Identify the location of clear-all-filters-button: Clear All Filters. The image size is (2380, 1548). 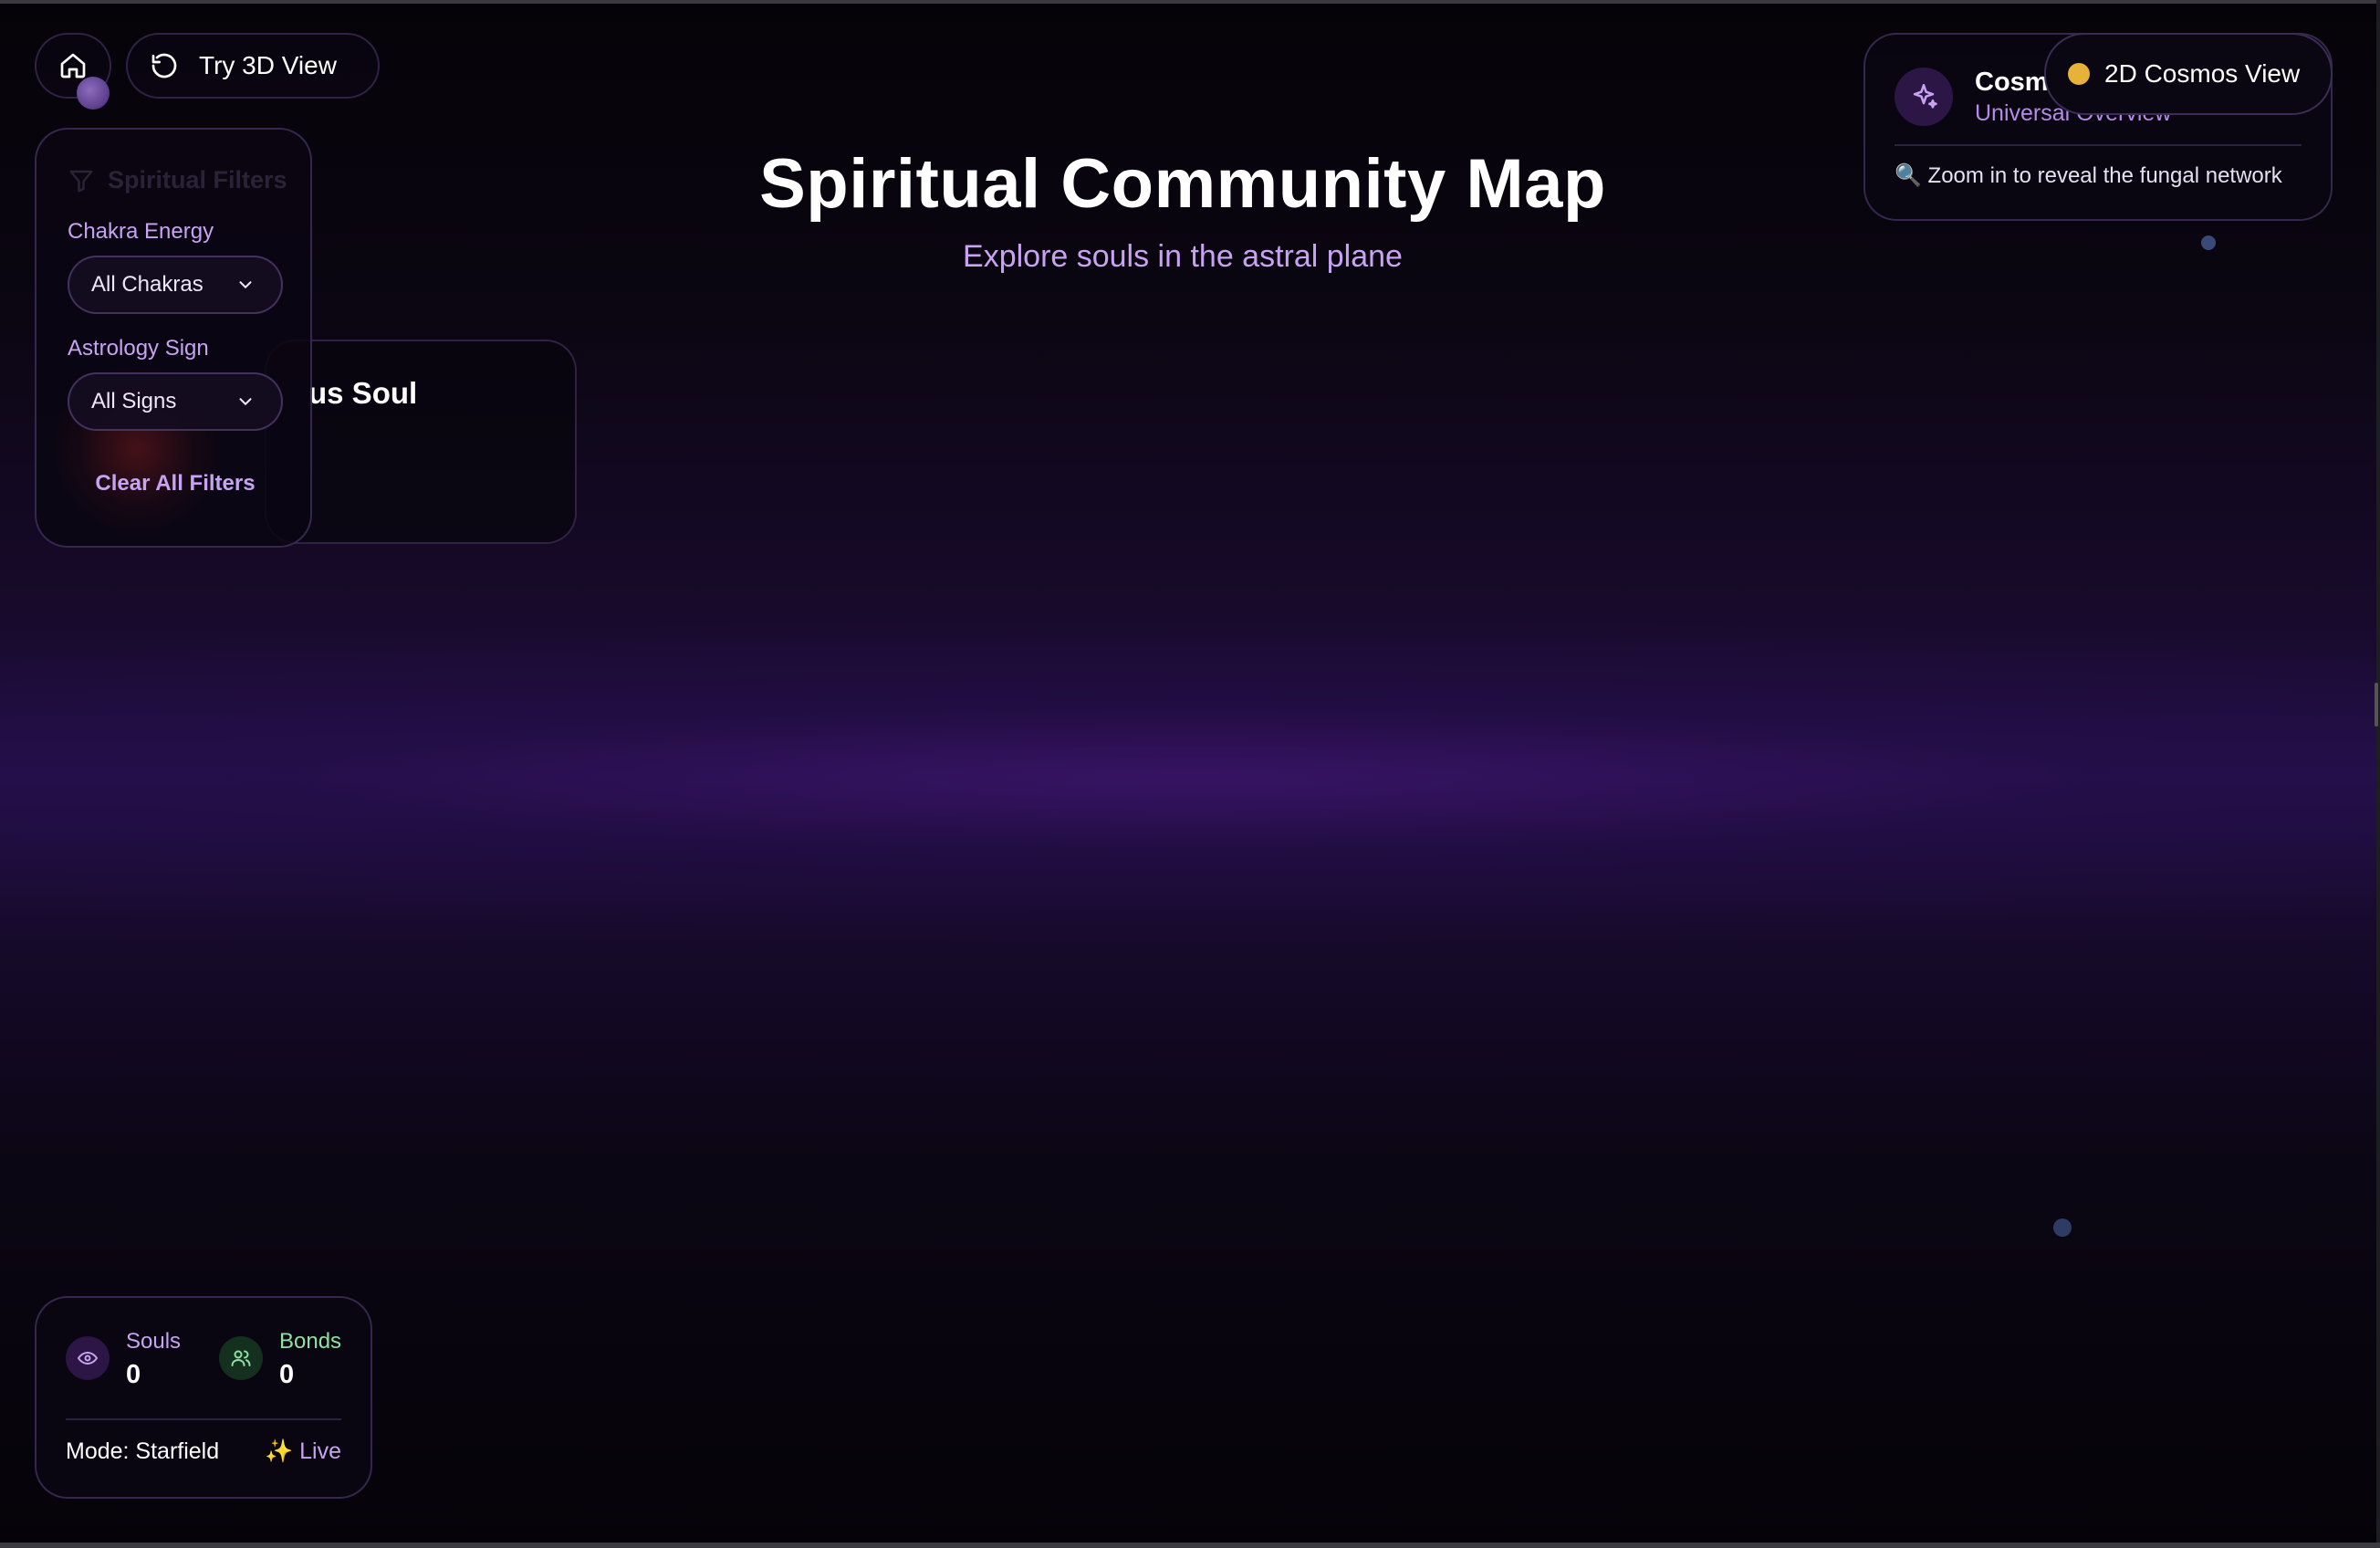
(174, 484).